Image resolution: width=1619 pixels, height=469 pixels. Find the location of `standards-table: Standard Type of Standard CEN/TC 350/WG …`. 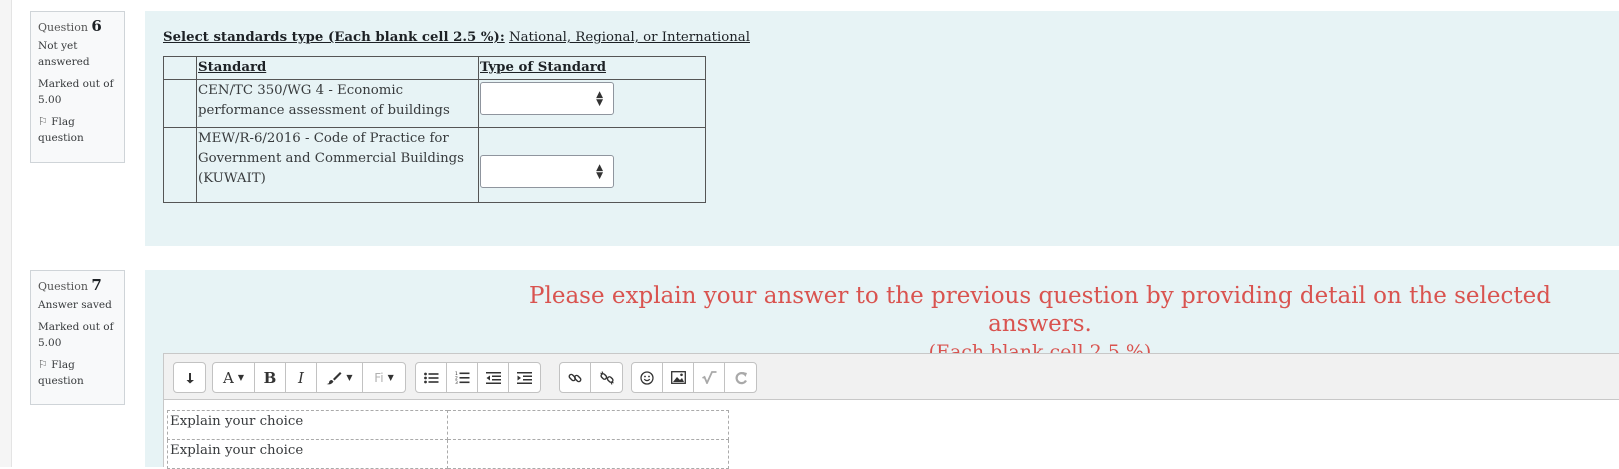

standards-table: Standard Type of Standard CEN/TC 350/WG … is located at coordinates (434, 129).